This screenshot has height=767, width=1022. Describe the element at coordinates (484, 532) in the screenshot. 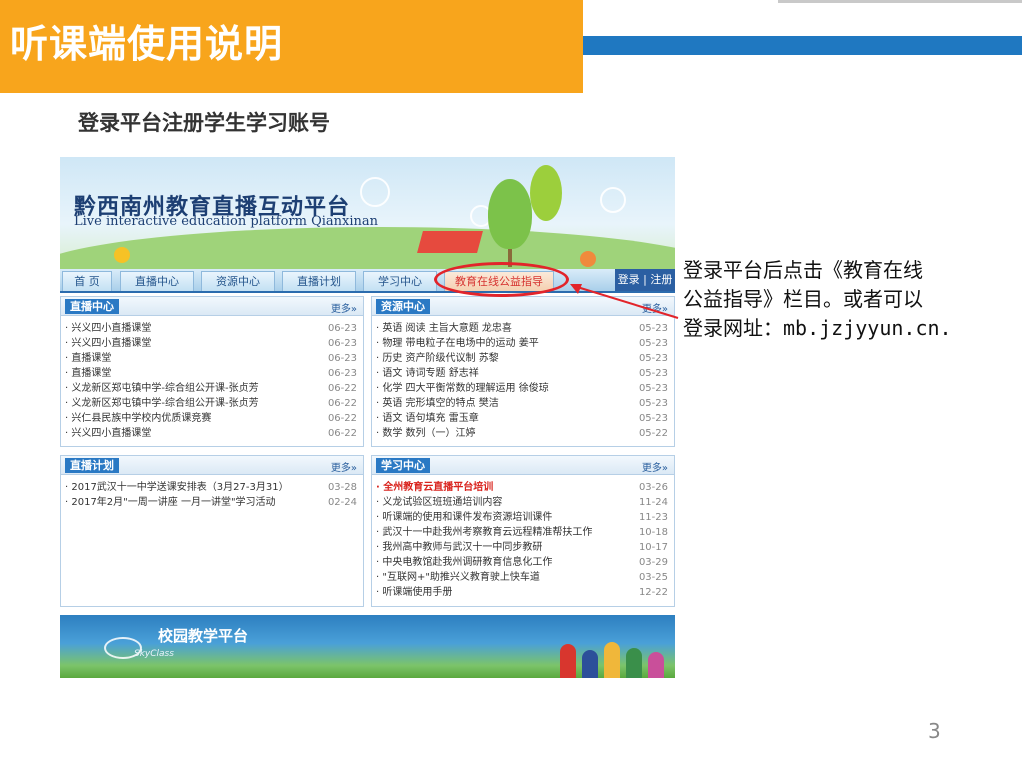

I see `item-title: · 武汉十一中赴我州考察教育云远程精准帮扶工作` at that location.